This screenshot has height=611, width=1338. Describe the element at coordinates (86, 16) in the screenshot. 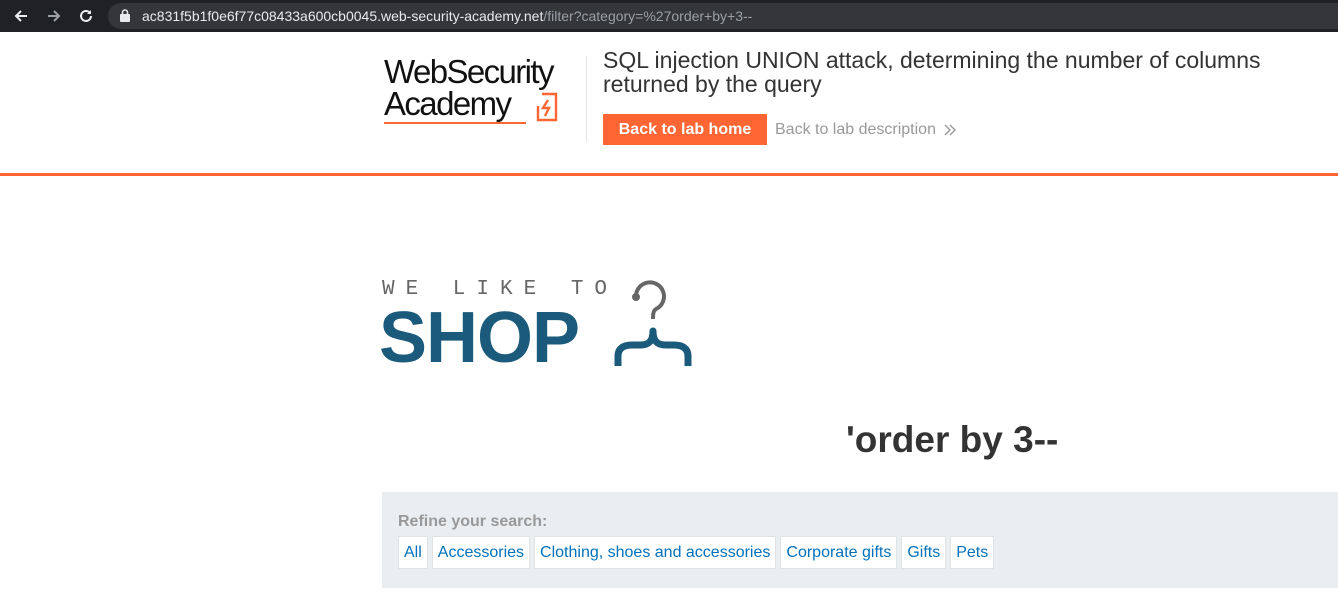

I see `reload-icon` at that location.